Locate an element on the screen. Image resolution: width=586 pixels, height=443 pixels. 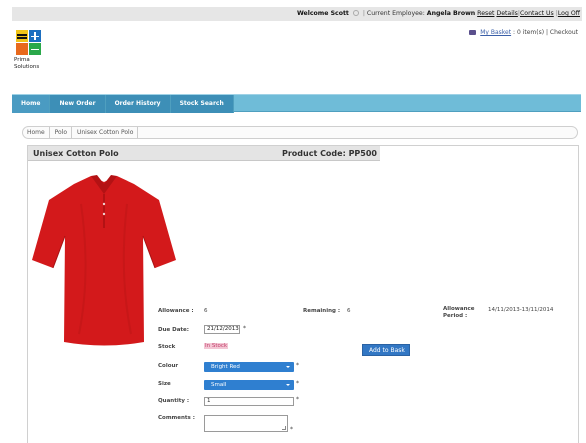
add-to-basket-button: Add to Bask is located at coordinates (386, 350).